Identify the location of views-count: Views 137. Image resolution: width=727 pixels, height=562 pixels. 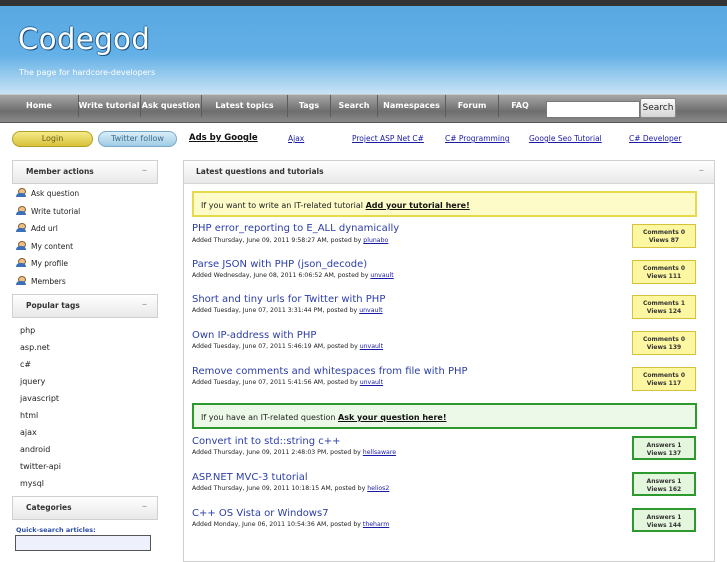
(664, 453).